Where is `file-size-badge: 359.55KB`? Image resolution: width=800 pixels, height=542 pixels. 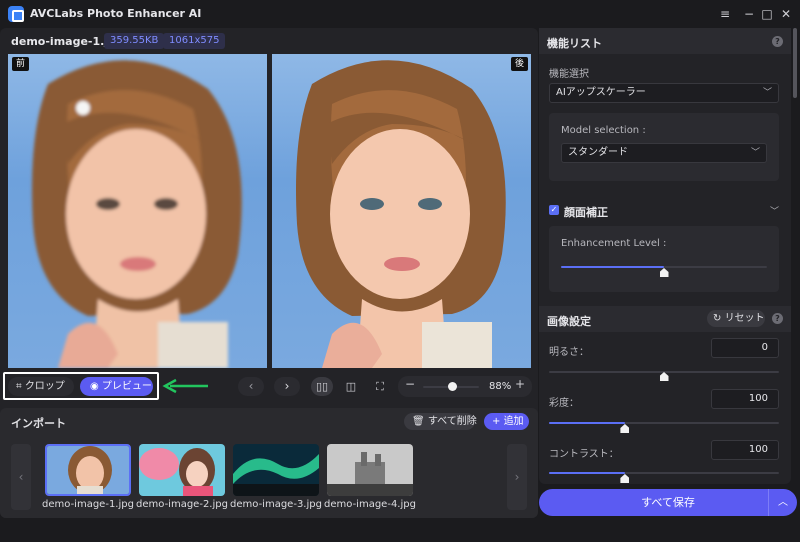
file-size-badge: 359.55KB is located at coordinates (134, 41).